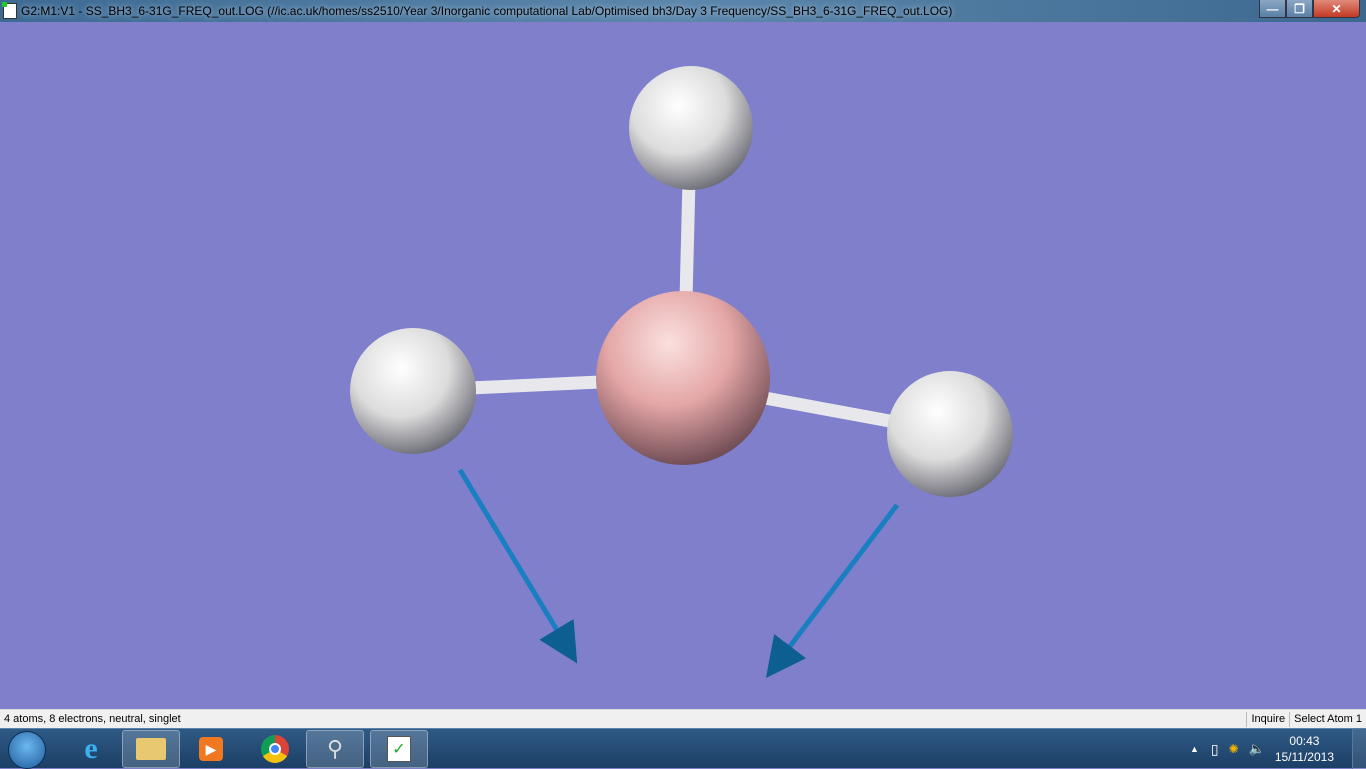  What do you see at coordinates (517, 566) in the screenshot?
I see `displacement-arrow-left` at bounding box center [517, 566].